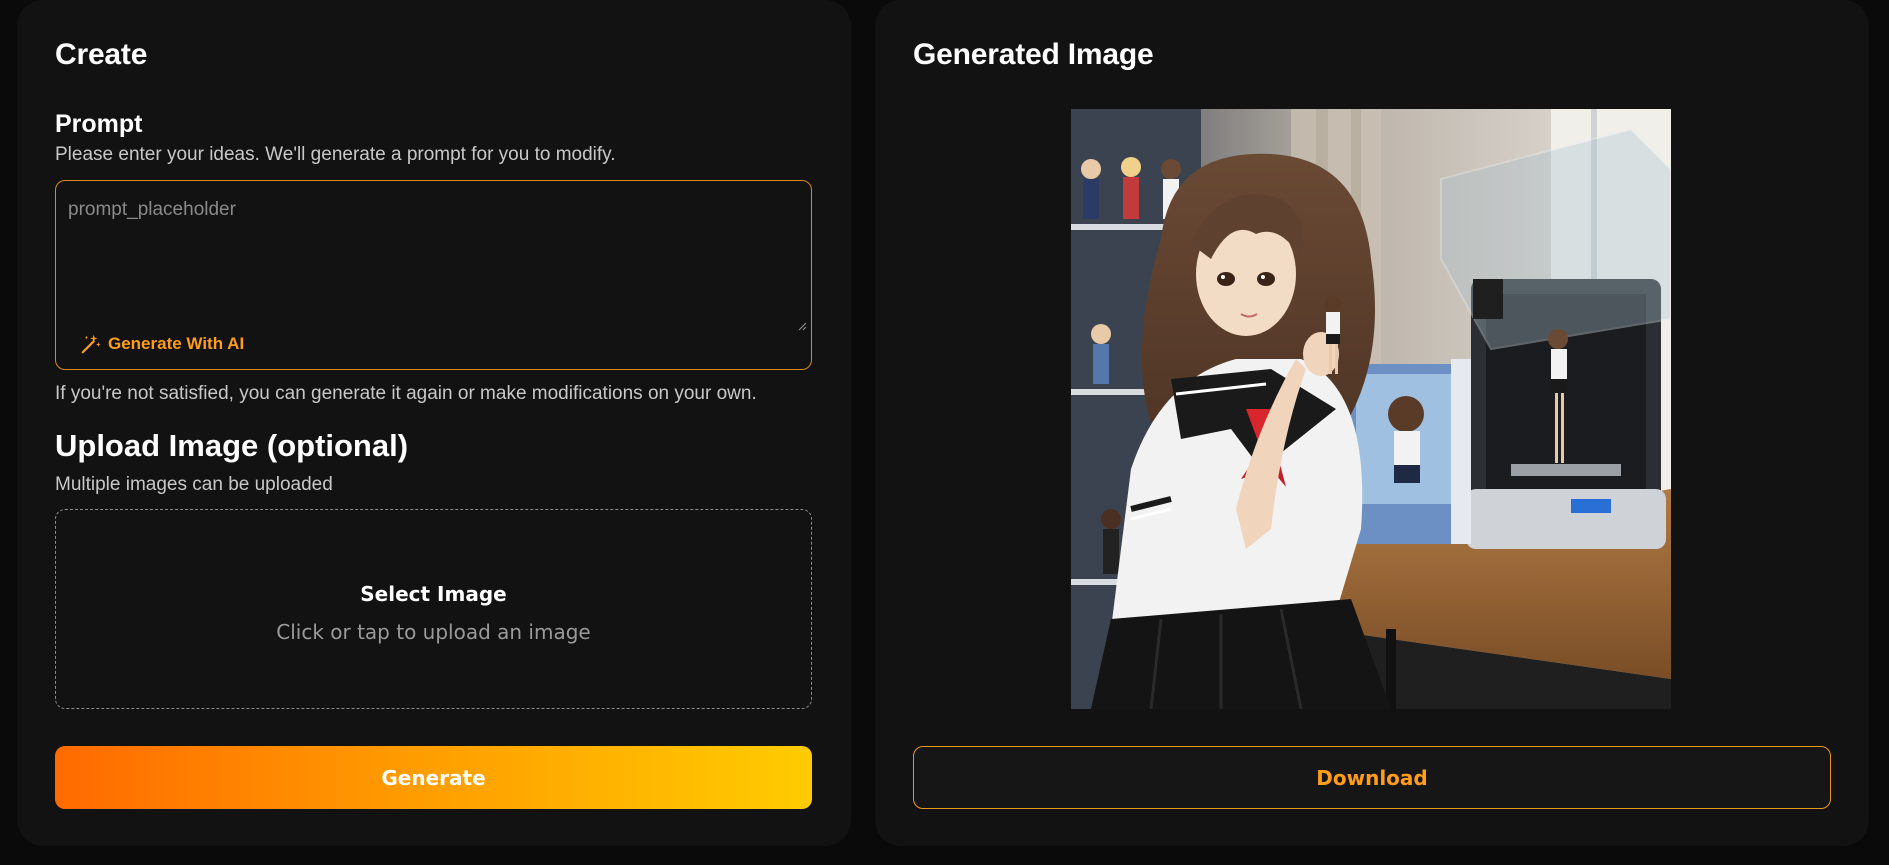  Describe the element at coordinates (1372, 777) in the screenshot. I see `download-button: Download` at that location.